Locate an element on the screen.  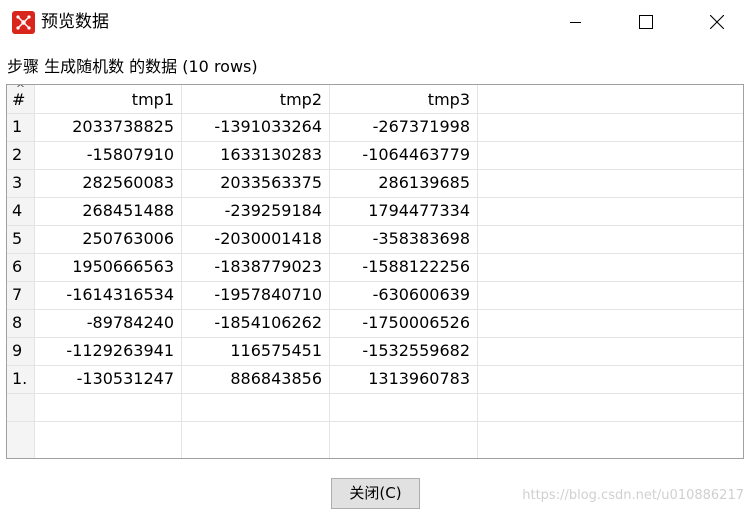
cell-tmp3: -630600639 is located at coordinates (403, 295).